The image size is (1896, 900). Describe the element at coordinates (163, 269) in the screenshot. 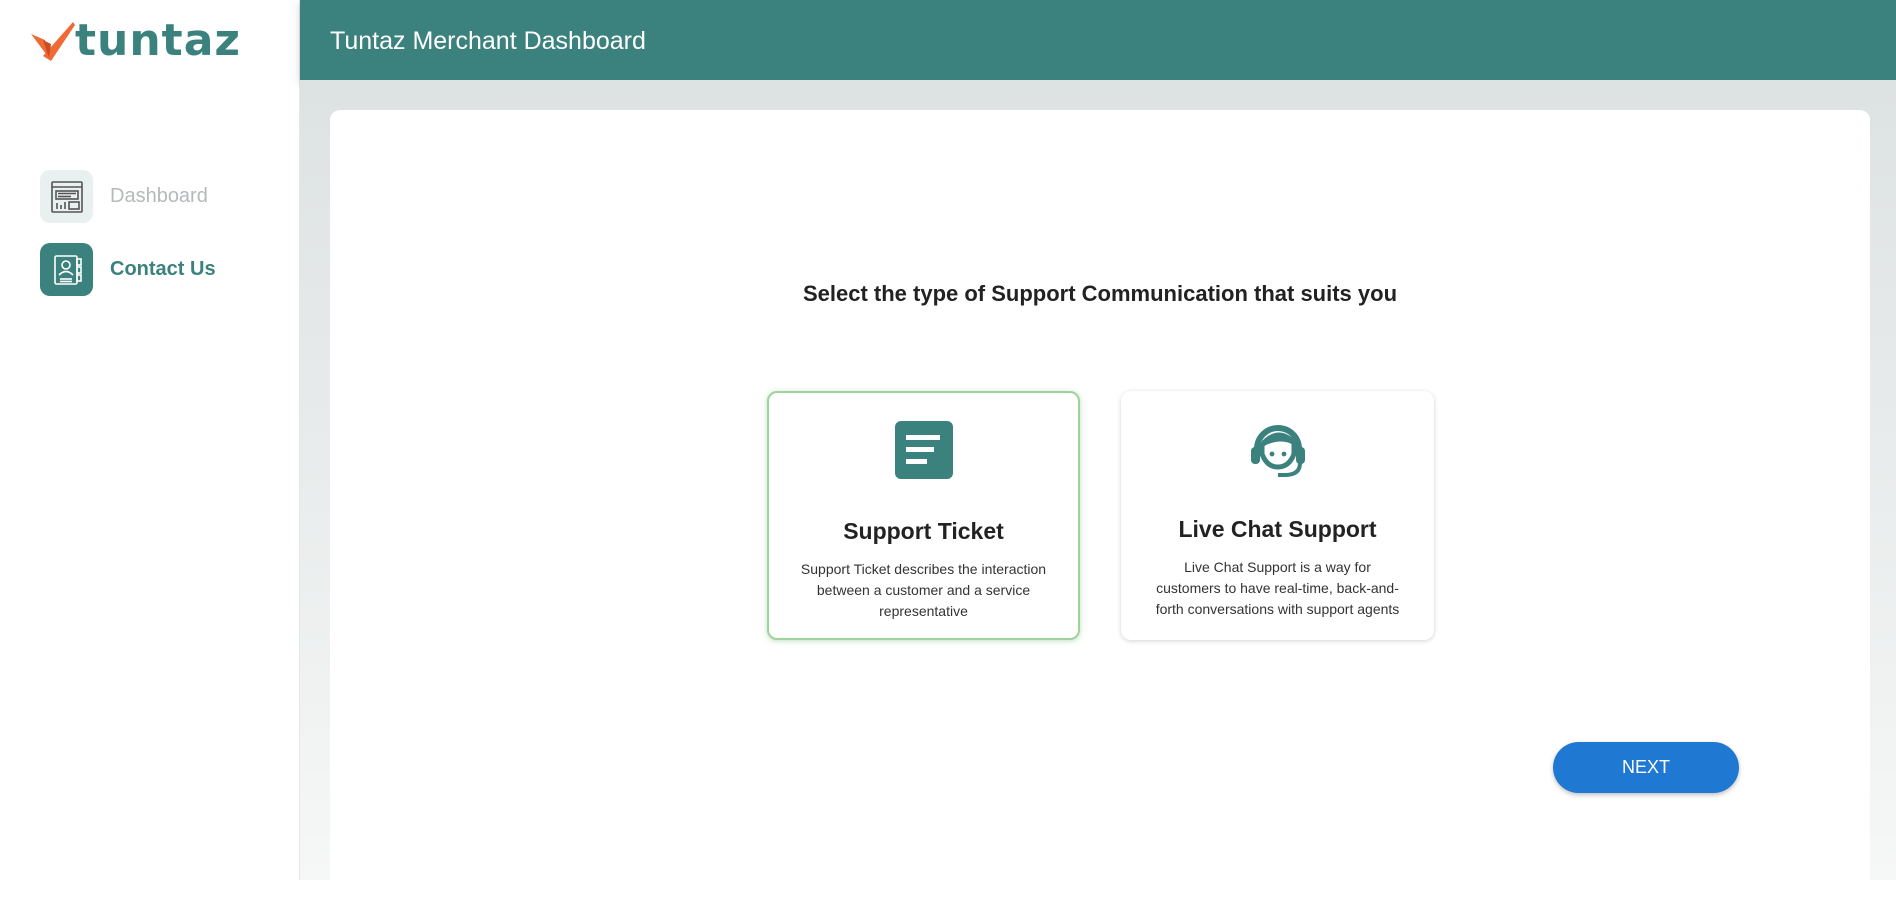

I see `sidebar-item-label: Contact Us` at that location.